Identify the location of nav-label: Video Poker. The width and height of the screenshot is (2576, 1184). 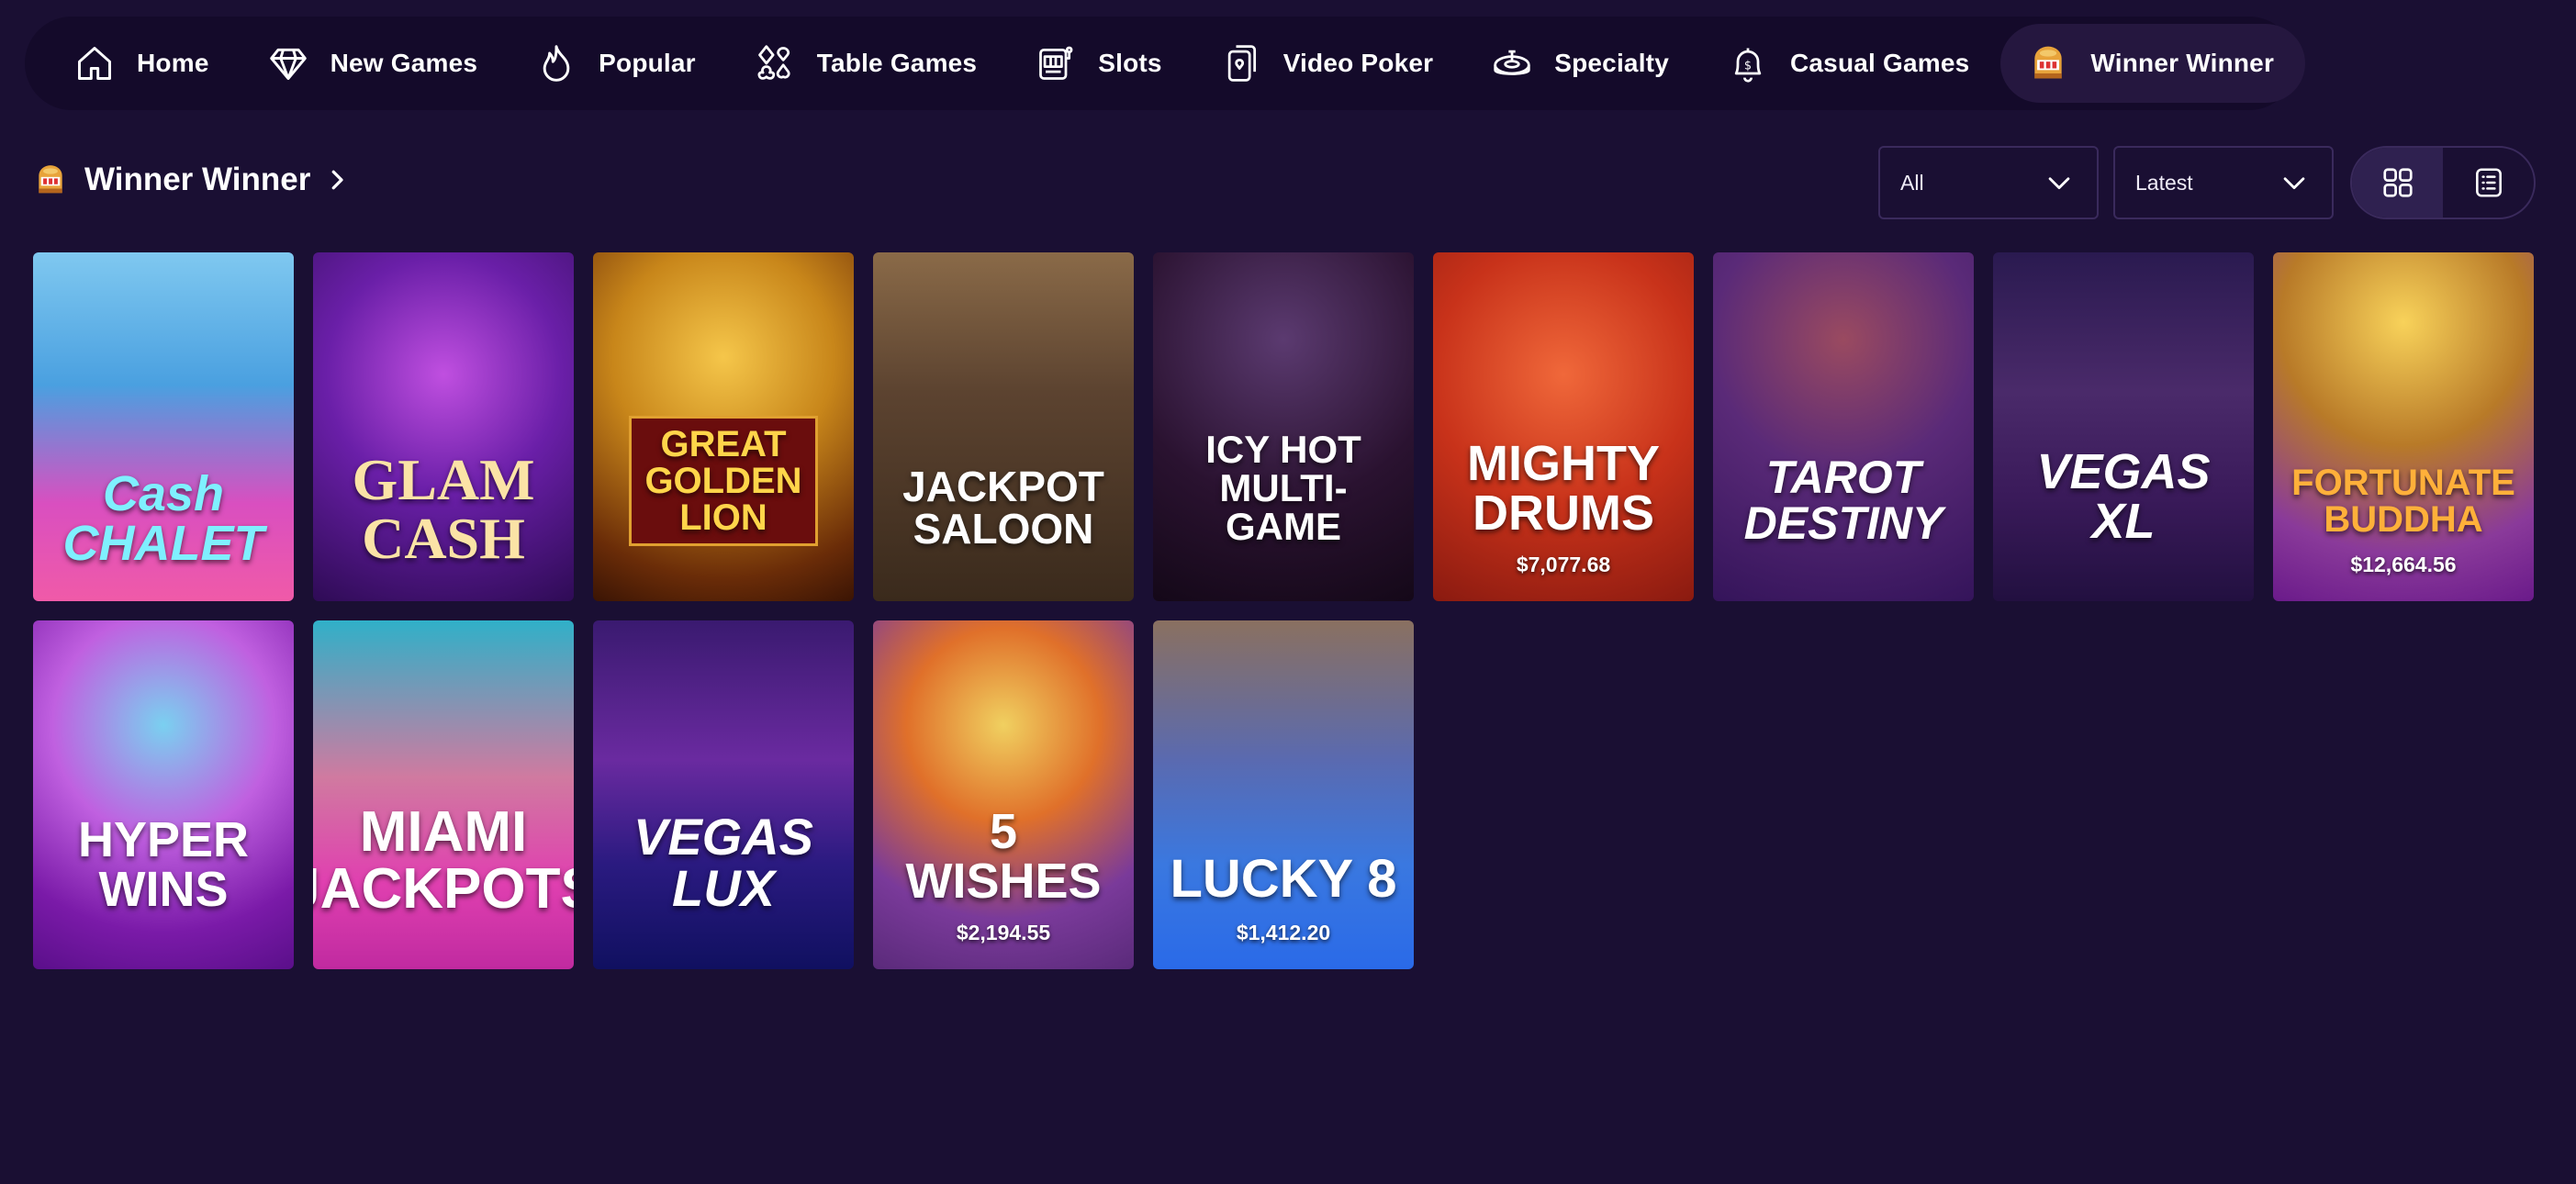
(1358, 63).